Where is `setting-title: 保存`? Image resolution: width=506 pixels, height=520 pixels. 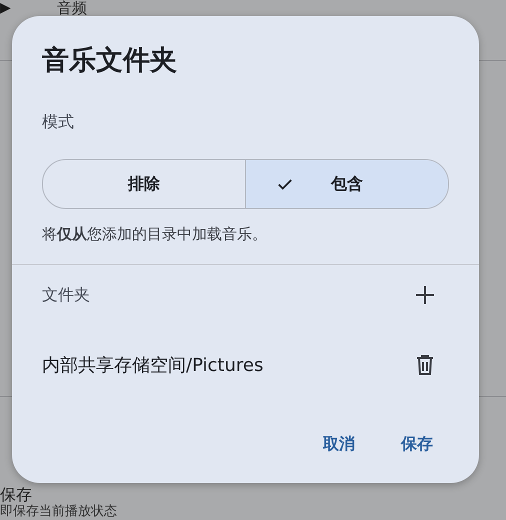
setting-title: 保存 is located at coordinates (16, 494).